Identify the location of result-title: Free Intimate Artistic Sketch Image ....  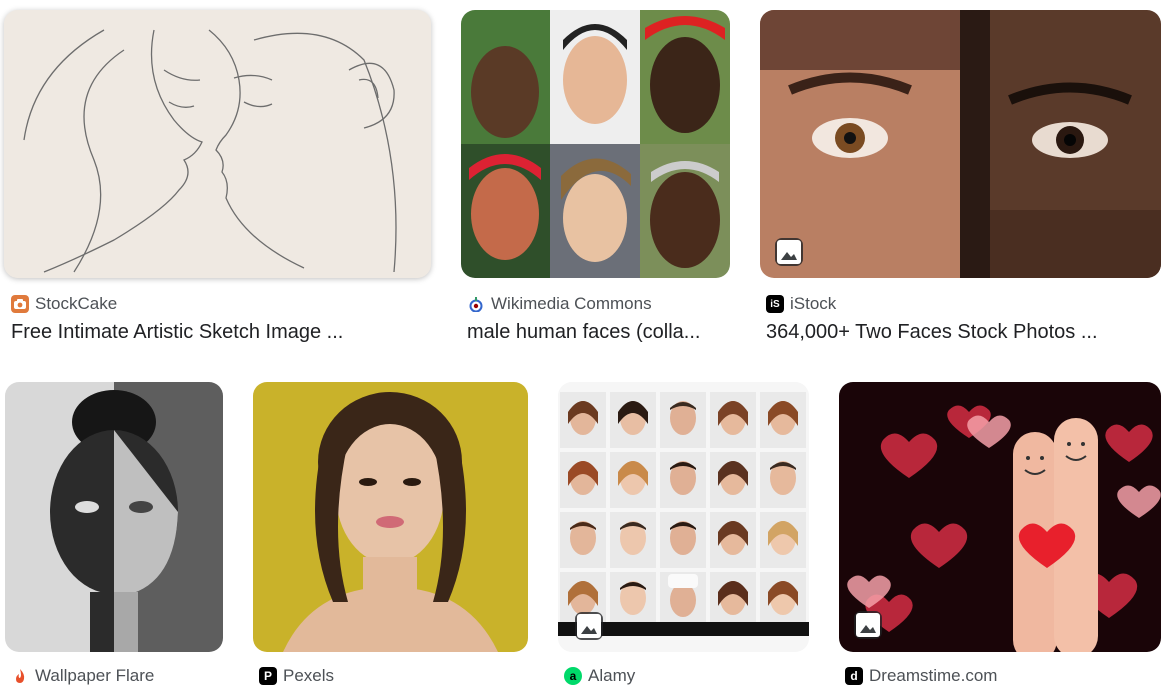
(221, 332).